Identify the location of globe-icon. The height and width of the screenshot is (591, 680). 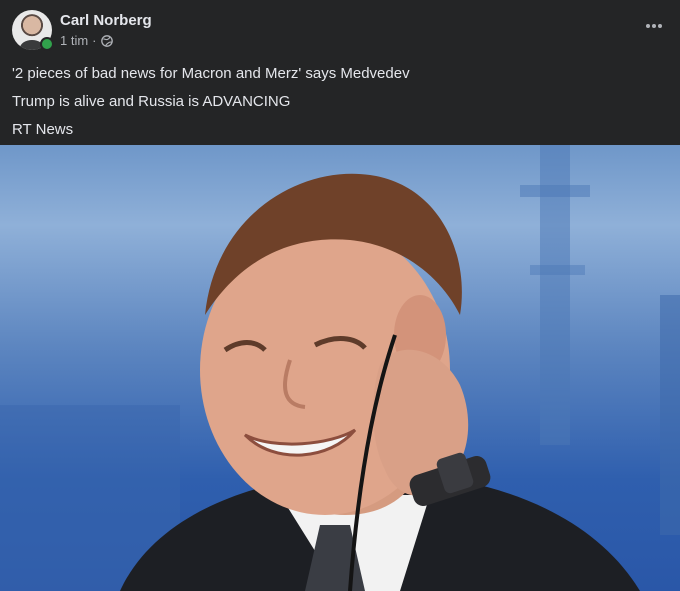
(106, 40).